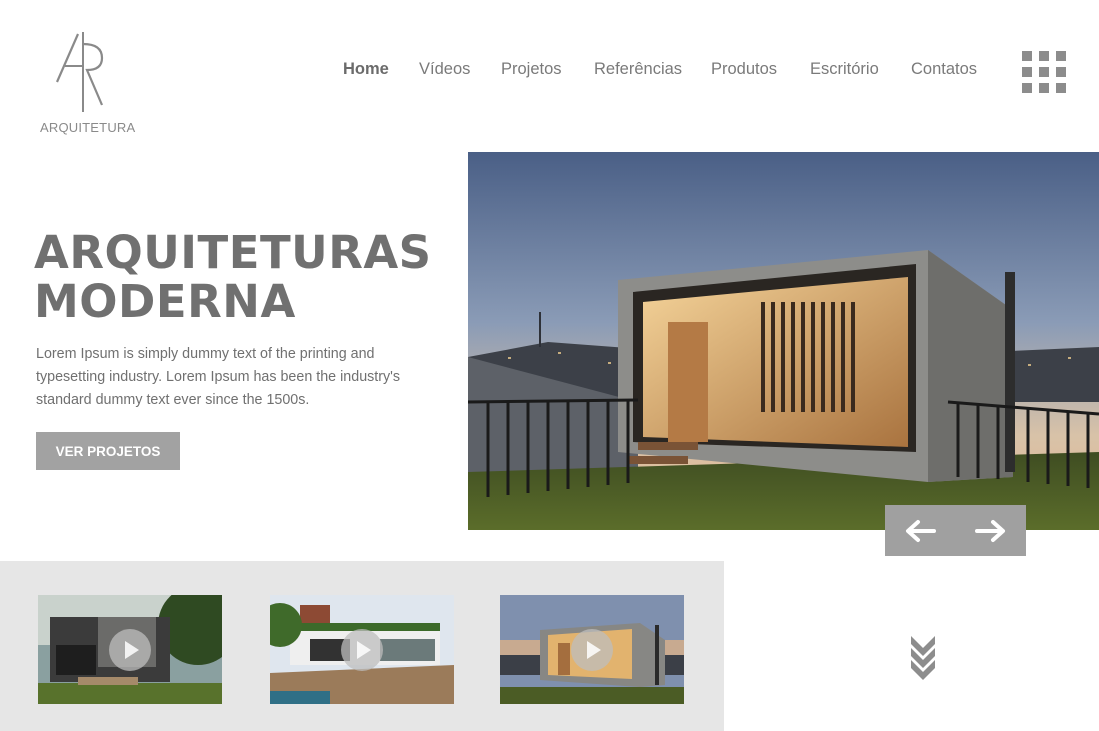 The image size is (1099, 731). I want to click on arrow-right-icon, so click(989, 530).